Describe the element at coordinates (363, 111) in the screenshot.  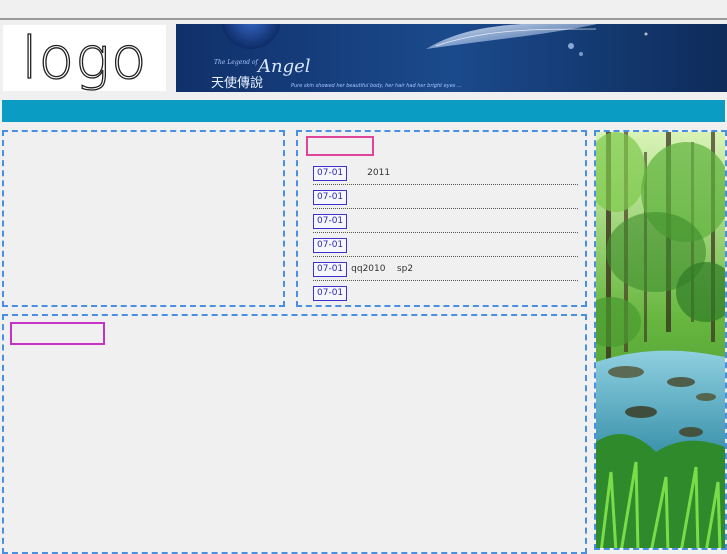
I see `nav-bar` at that location.